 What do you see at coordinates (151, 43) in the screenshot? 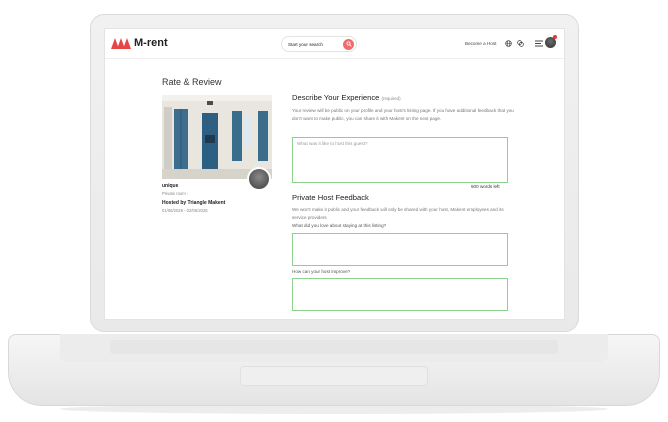
I see `brand-name: M-rent` at bounding box center [151, 43].